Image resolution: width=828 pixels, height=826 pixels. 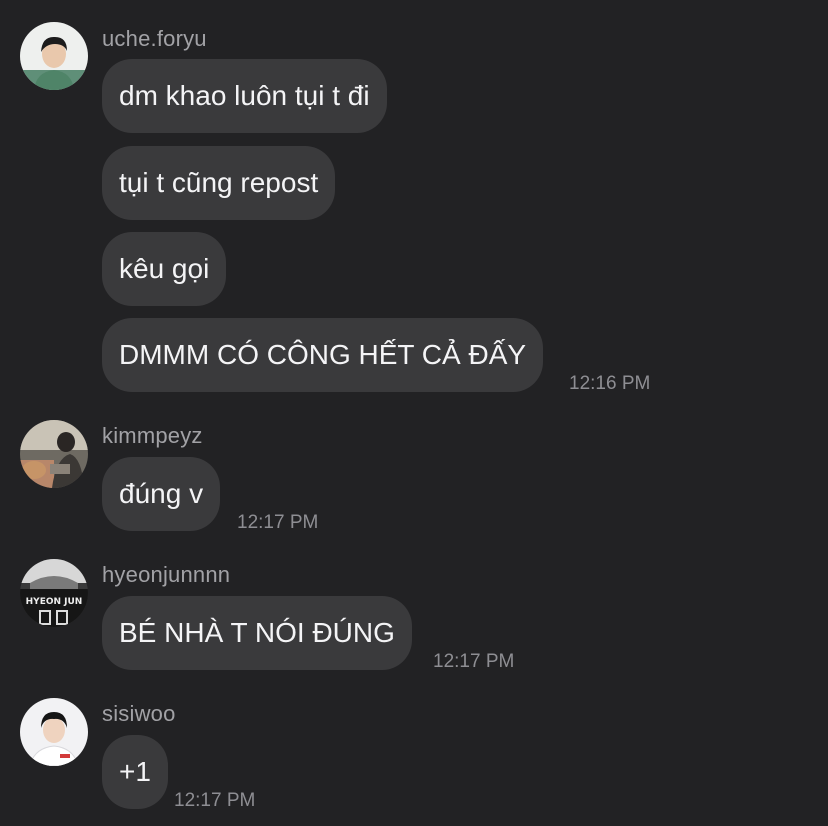 I want to click on avatar-sisiwoo, so click(x=54, y=732).